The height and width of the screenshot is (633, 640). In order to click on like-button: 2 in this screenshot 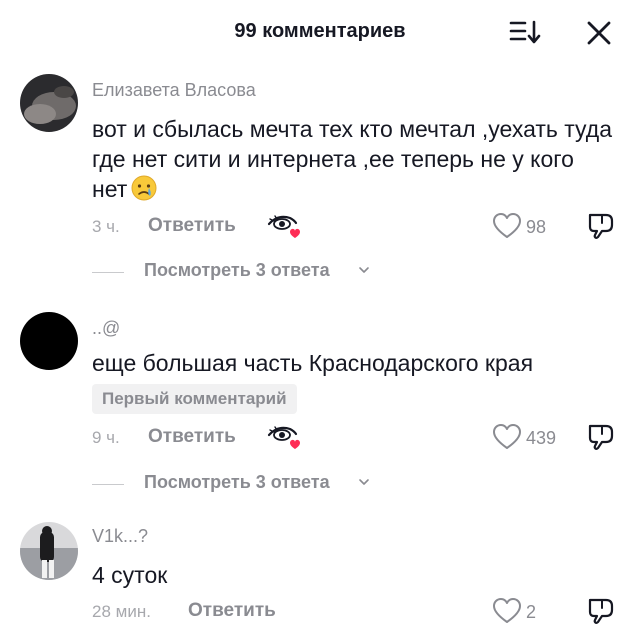, I will do `click(522, 612)`.